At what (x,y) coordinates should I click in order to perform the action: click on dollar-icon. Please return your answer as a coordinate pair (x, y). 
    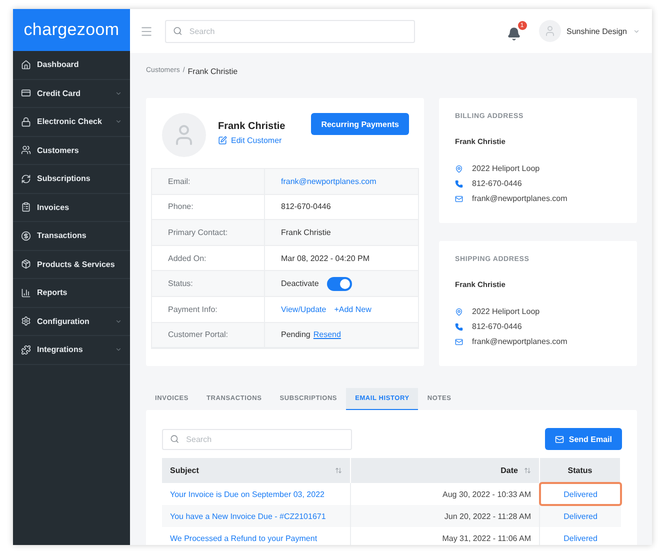
    Looking at the image, I should click on (26, 235).